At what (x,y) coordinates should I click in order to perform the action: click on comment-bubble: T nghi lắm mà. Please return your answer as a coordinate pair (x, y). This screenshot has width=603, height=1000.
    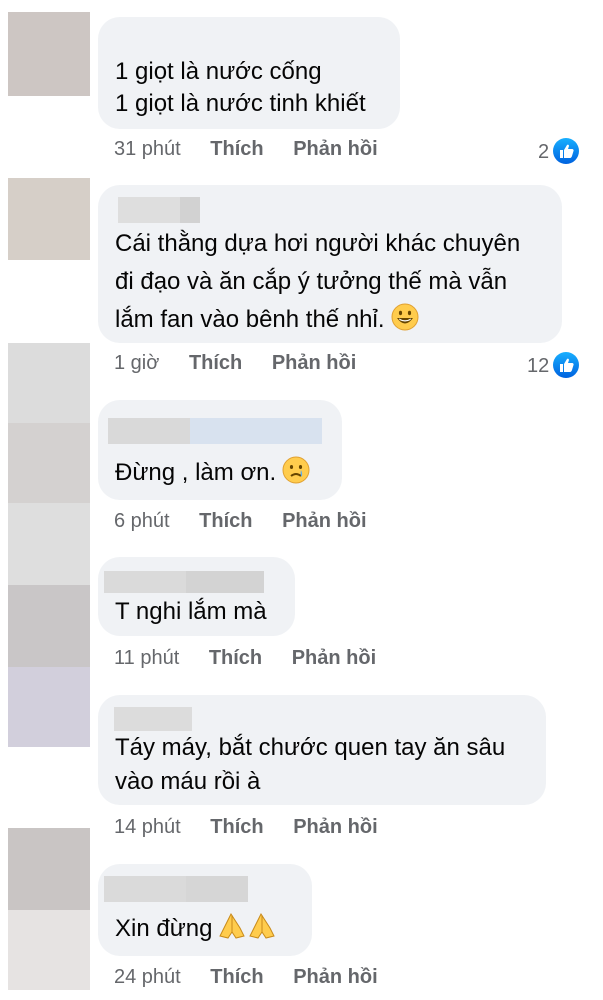
    Looking at the image, I should click on (196, 596).